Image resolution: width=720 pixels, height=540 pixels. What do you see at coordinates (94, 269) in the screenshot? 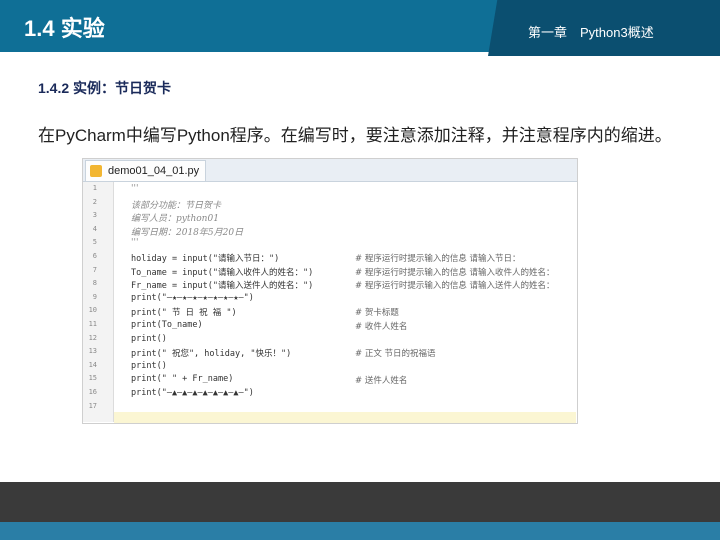
I see `line-number: 7` at bounding box center [94, 269].